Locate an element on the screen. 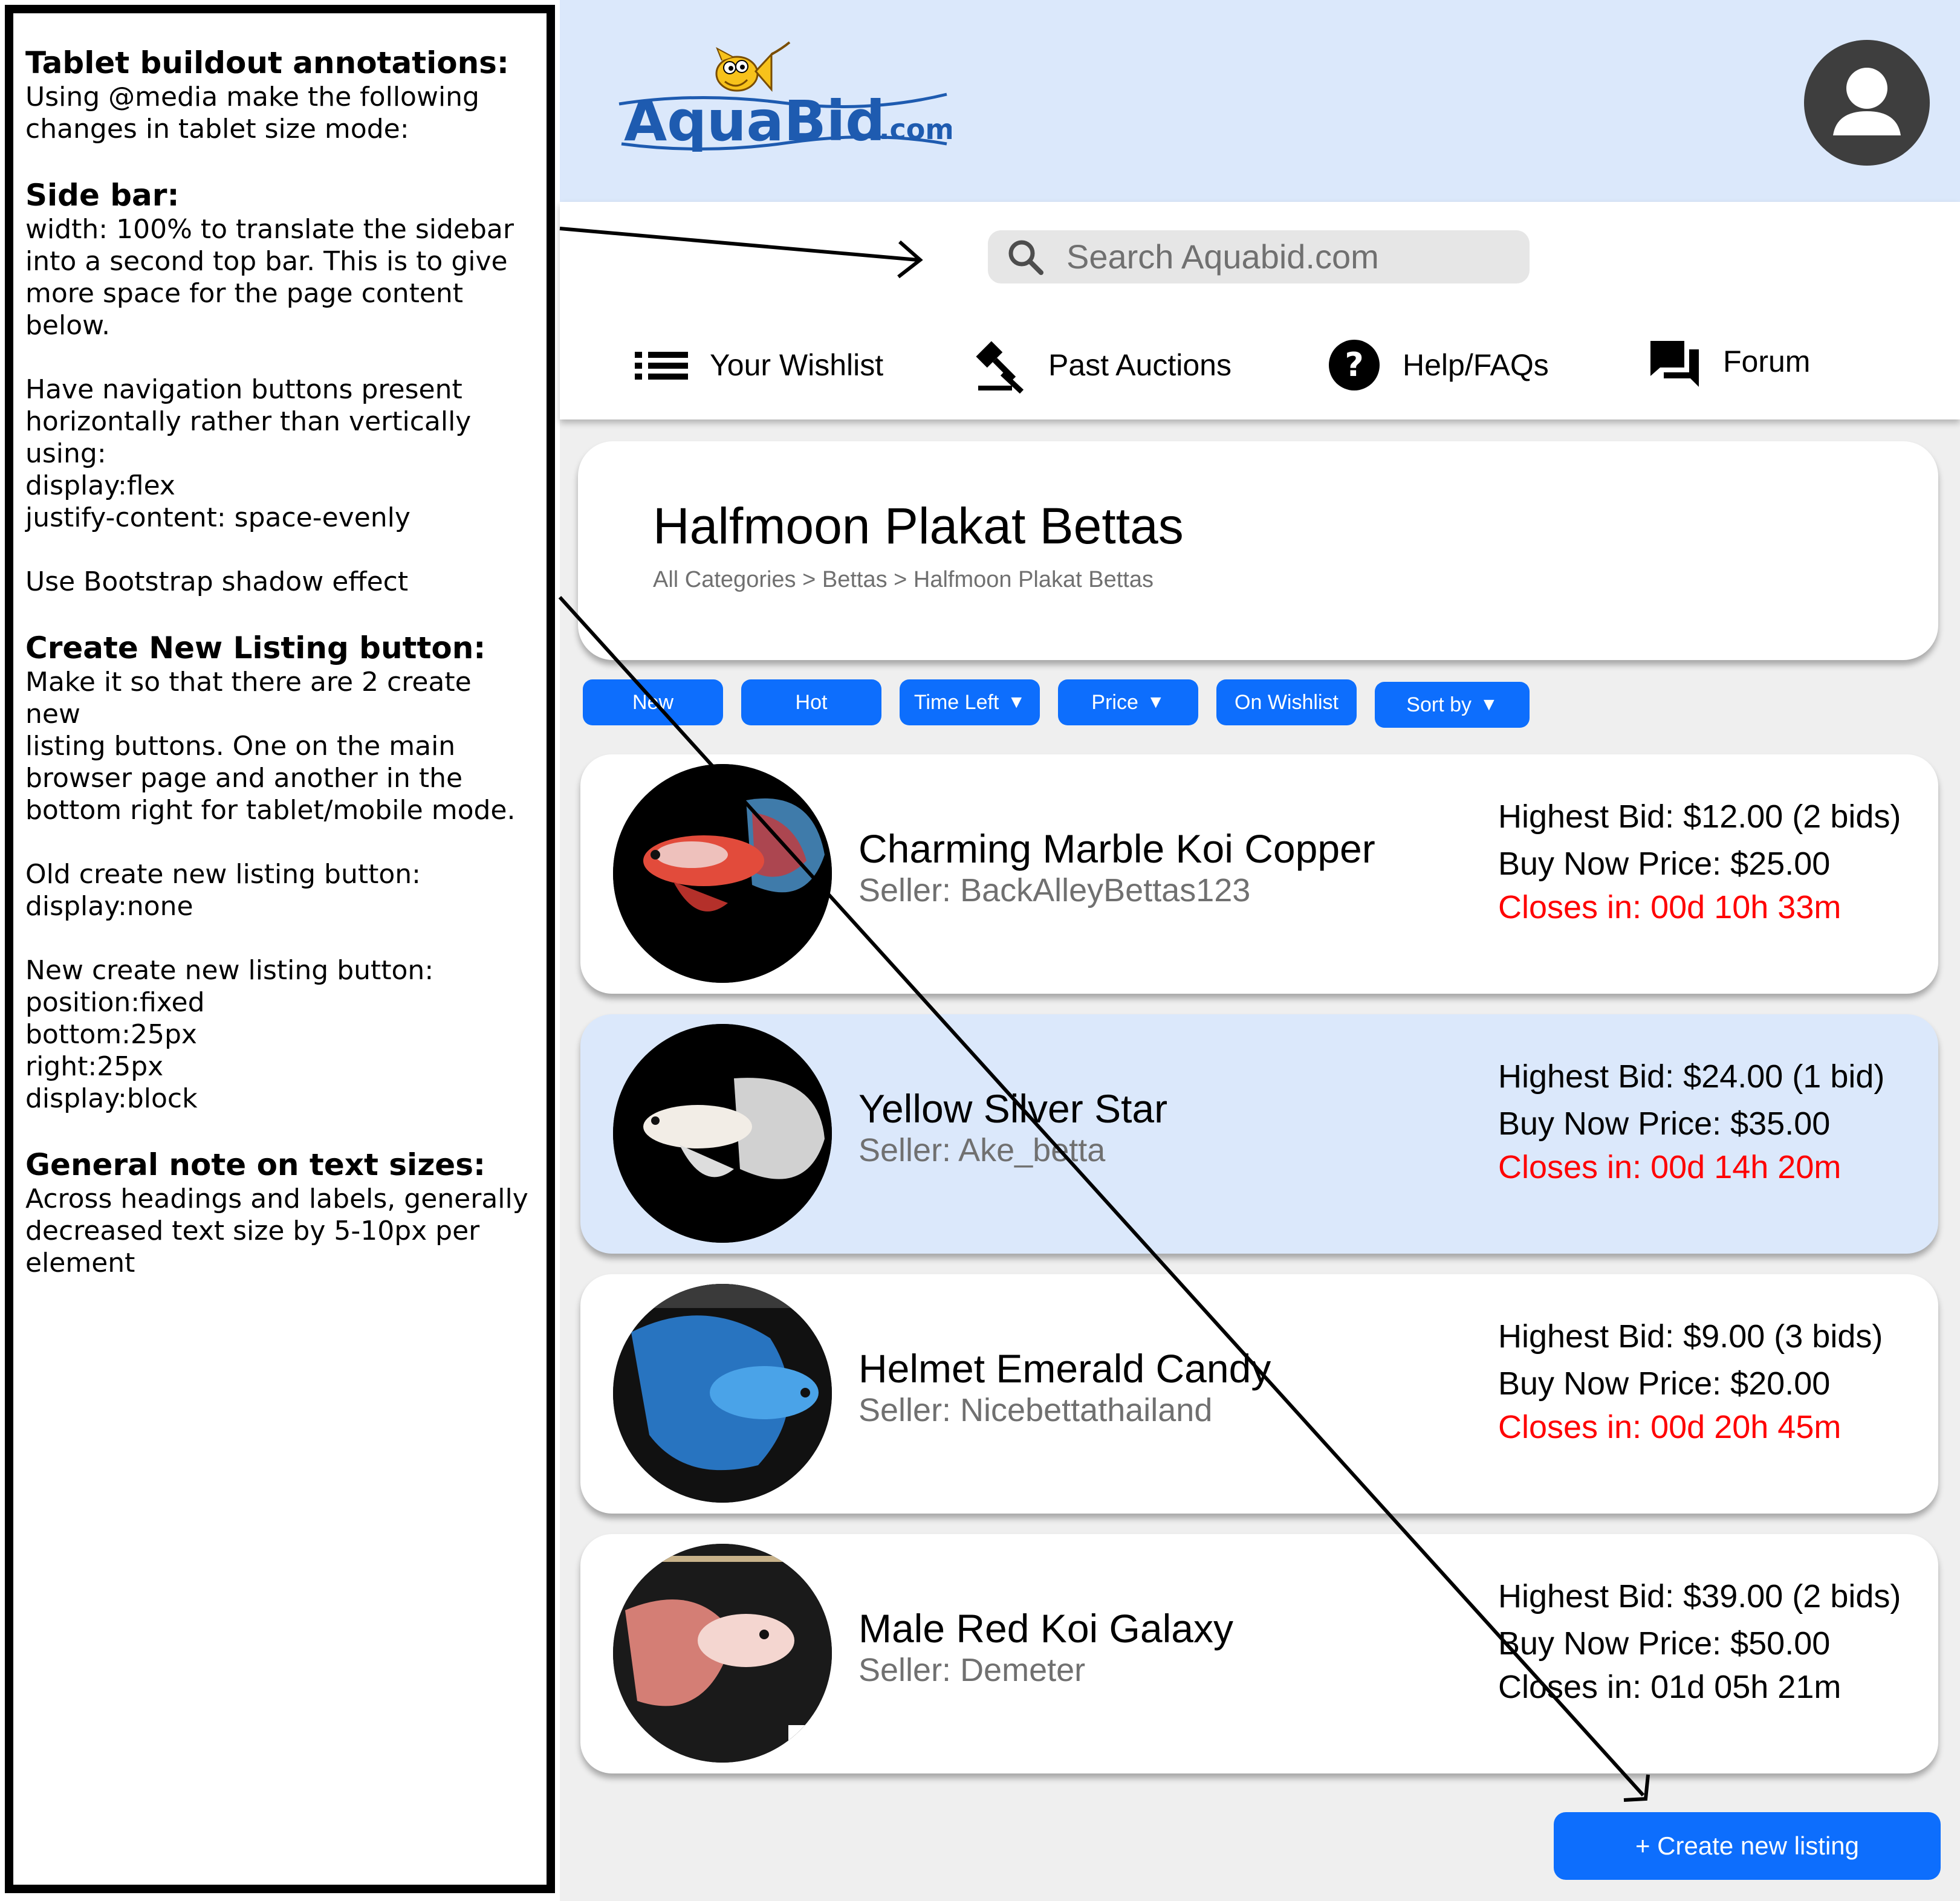 Image resolution: width=1960 pixels, height=1901 pixels. top-bar: AquaBid .com is located at coordinates (1260, 101).